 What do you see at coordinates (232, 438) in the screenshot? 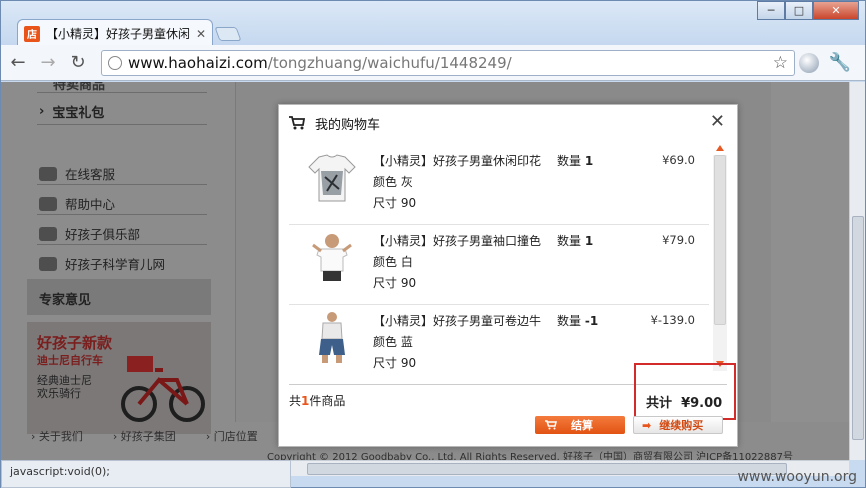
I see `footer-link: › 门店位置` at bounding box center [232, 438].